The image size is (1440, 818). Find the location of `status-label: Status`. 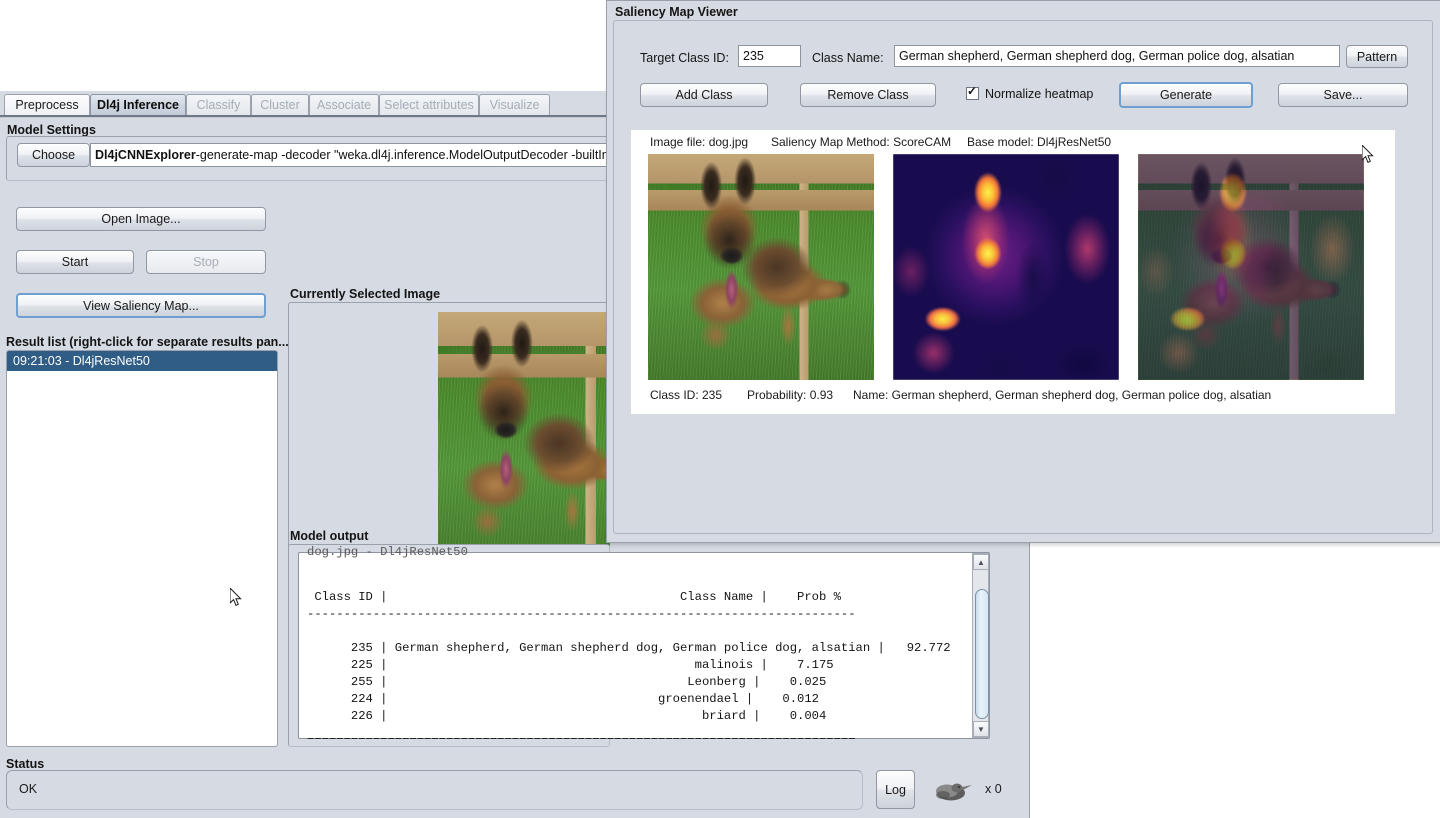

status-label: Status is located at coordinates (25, 764).